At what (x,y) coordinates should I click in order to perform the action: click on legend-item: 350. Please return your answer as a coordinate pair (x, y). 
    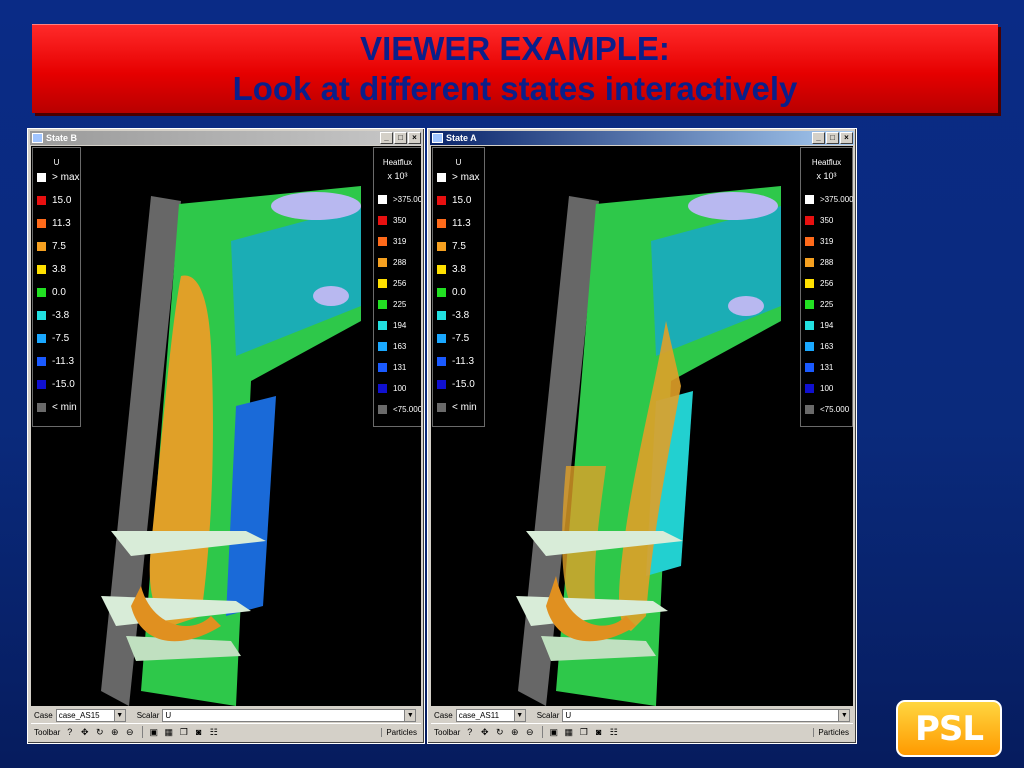
    Looking at the image, I should click on (392, 220).